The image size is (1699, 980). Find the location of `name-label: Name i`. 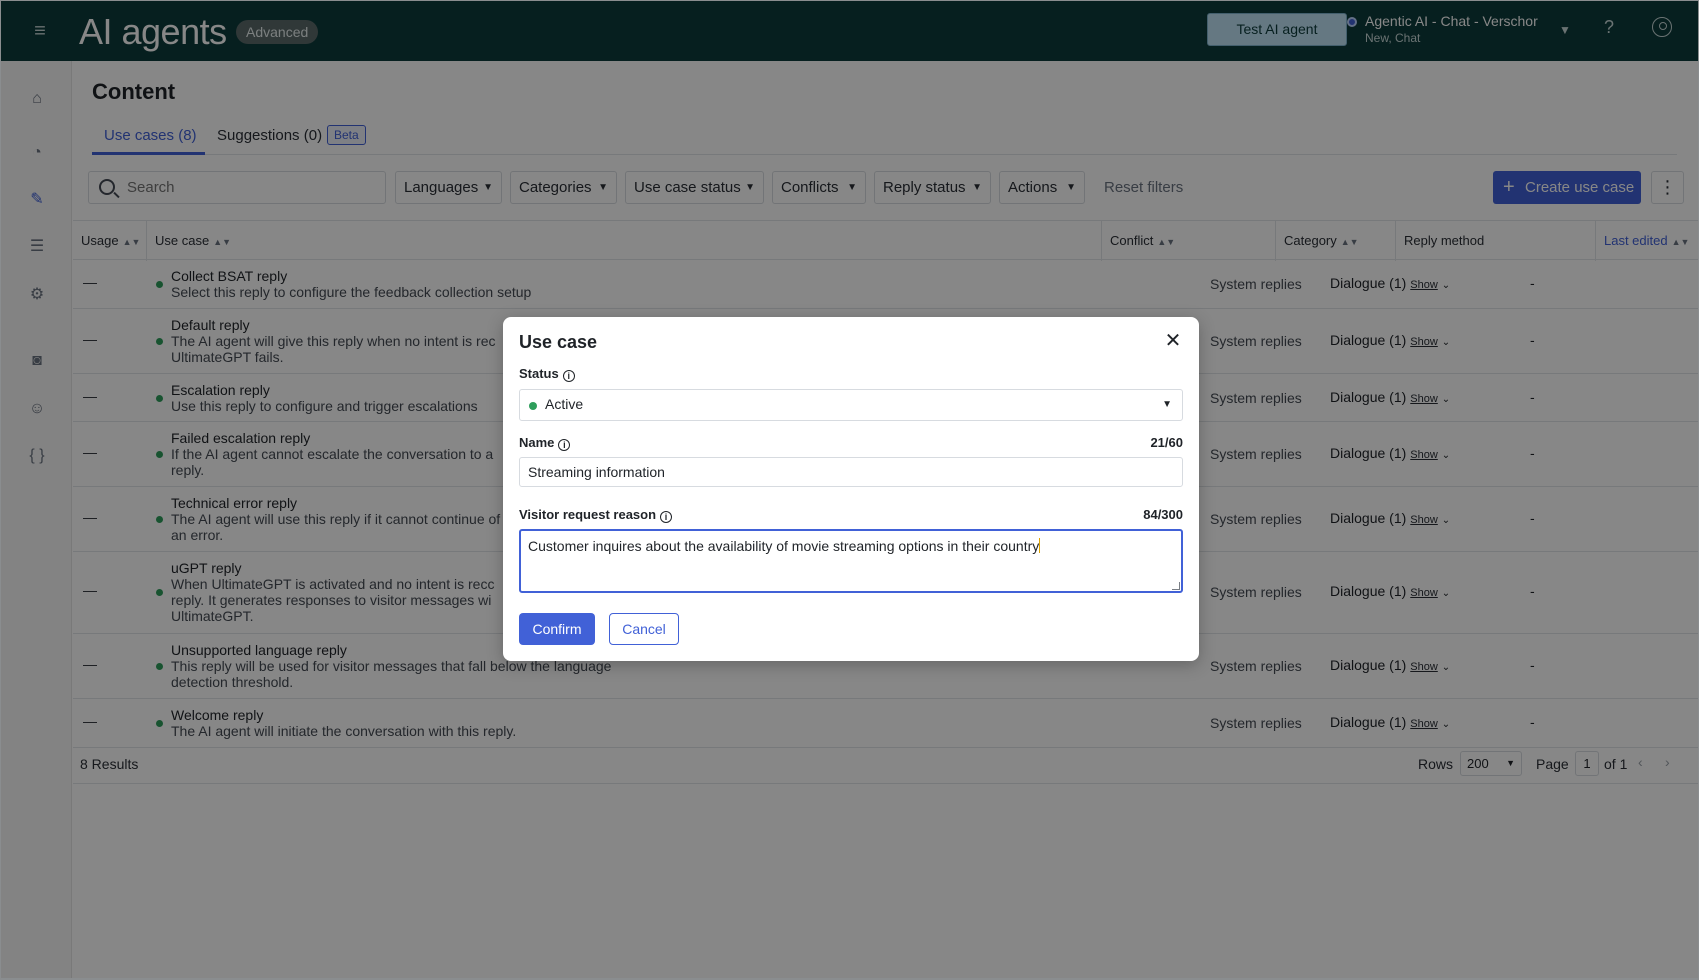

name-label: Name i is located at coordinates (545, 443).